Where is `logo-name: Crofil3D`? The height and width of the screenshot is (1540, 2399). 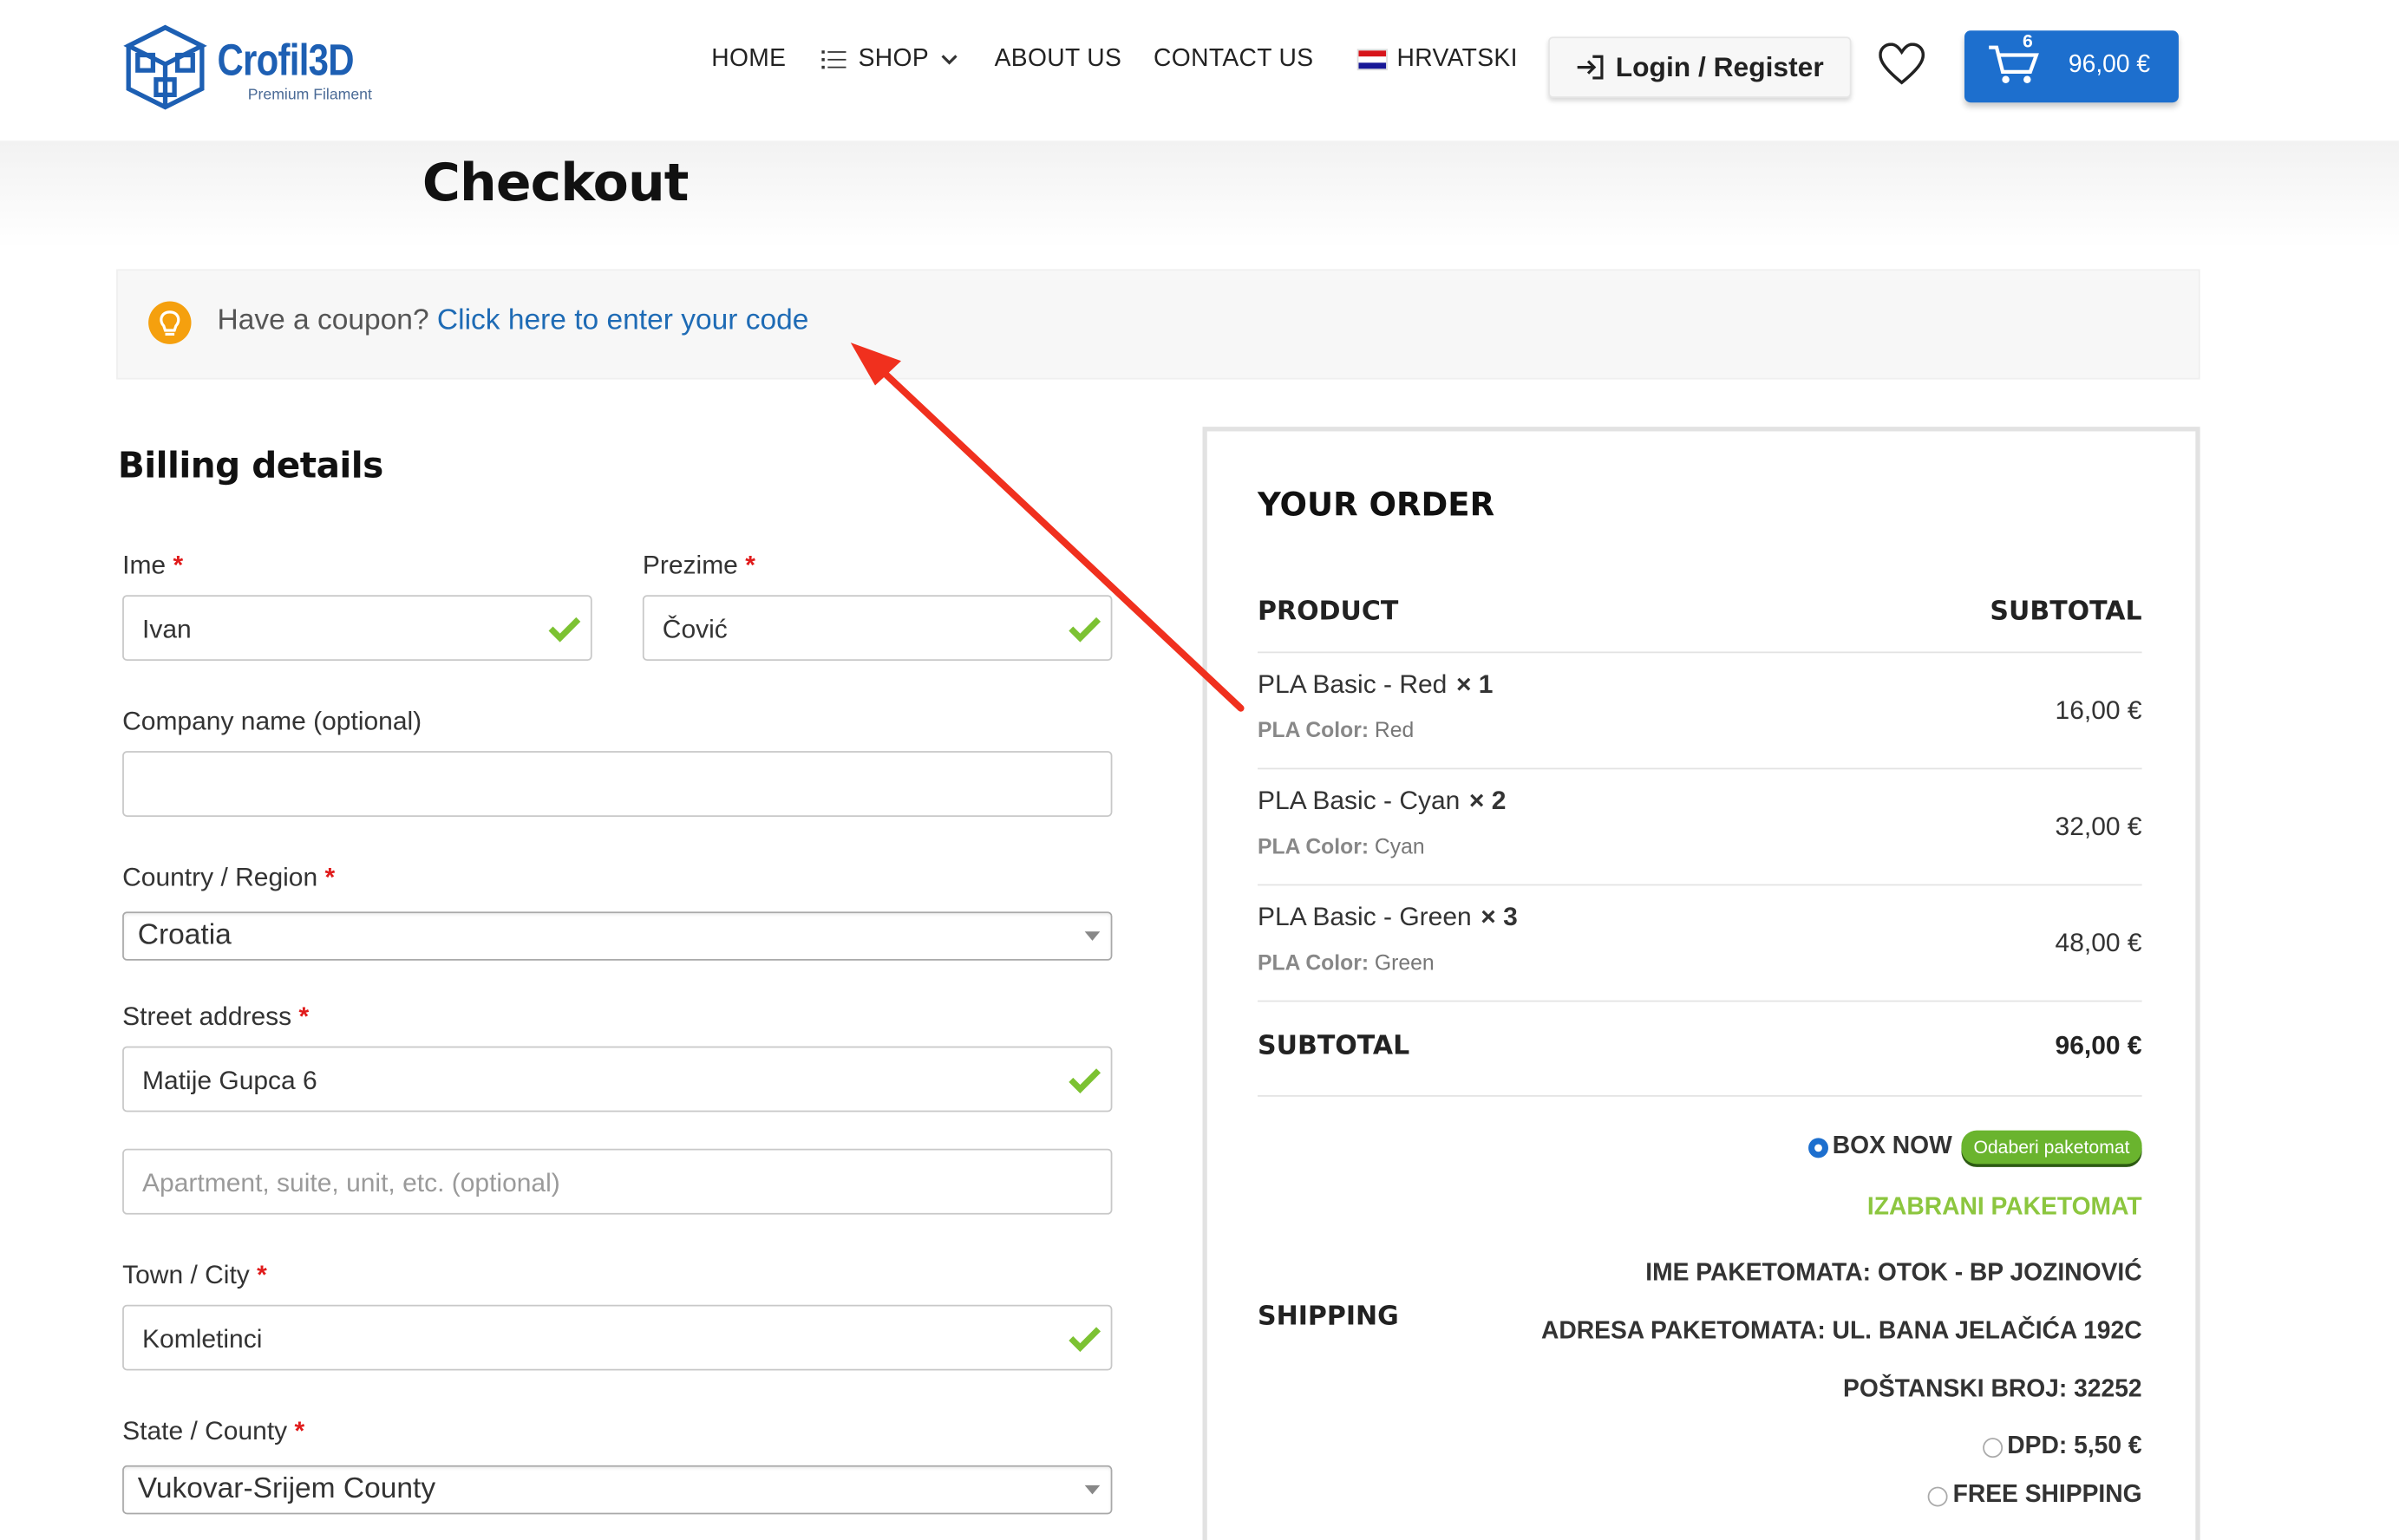 logo-name: Crofil3D is located at coordinates (285, 61).